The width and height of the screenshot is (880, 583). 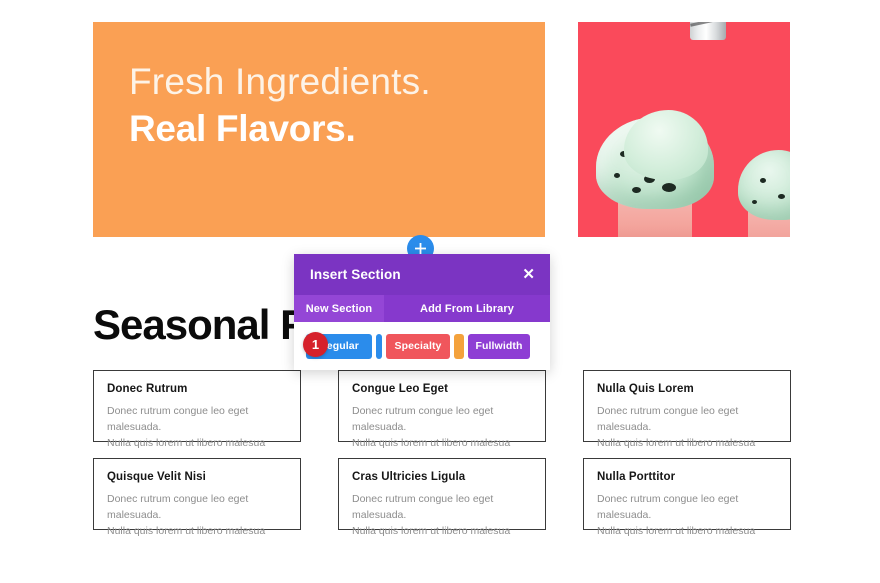 I want to click on modal-header: Insert Section ✕, so click(x=422, y=274).